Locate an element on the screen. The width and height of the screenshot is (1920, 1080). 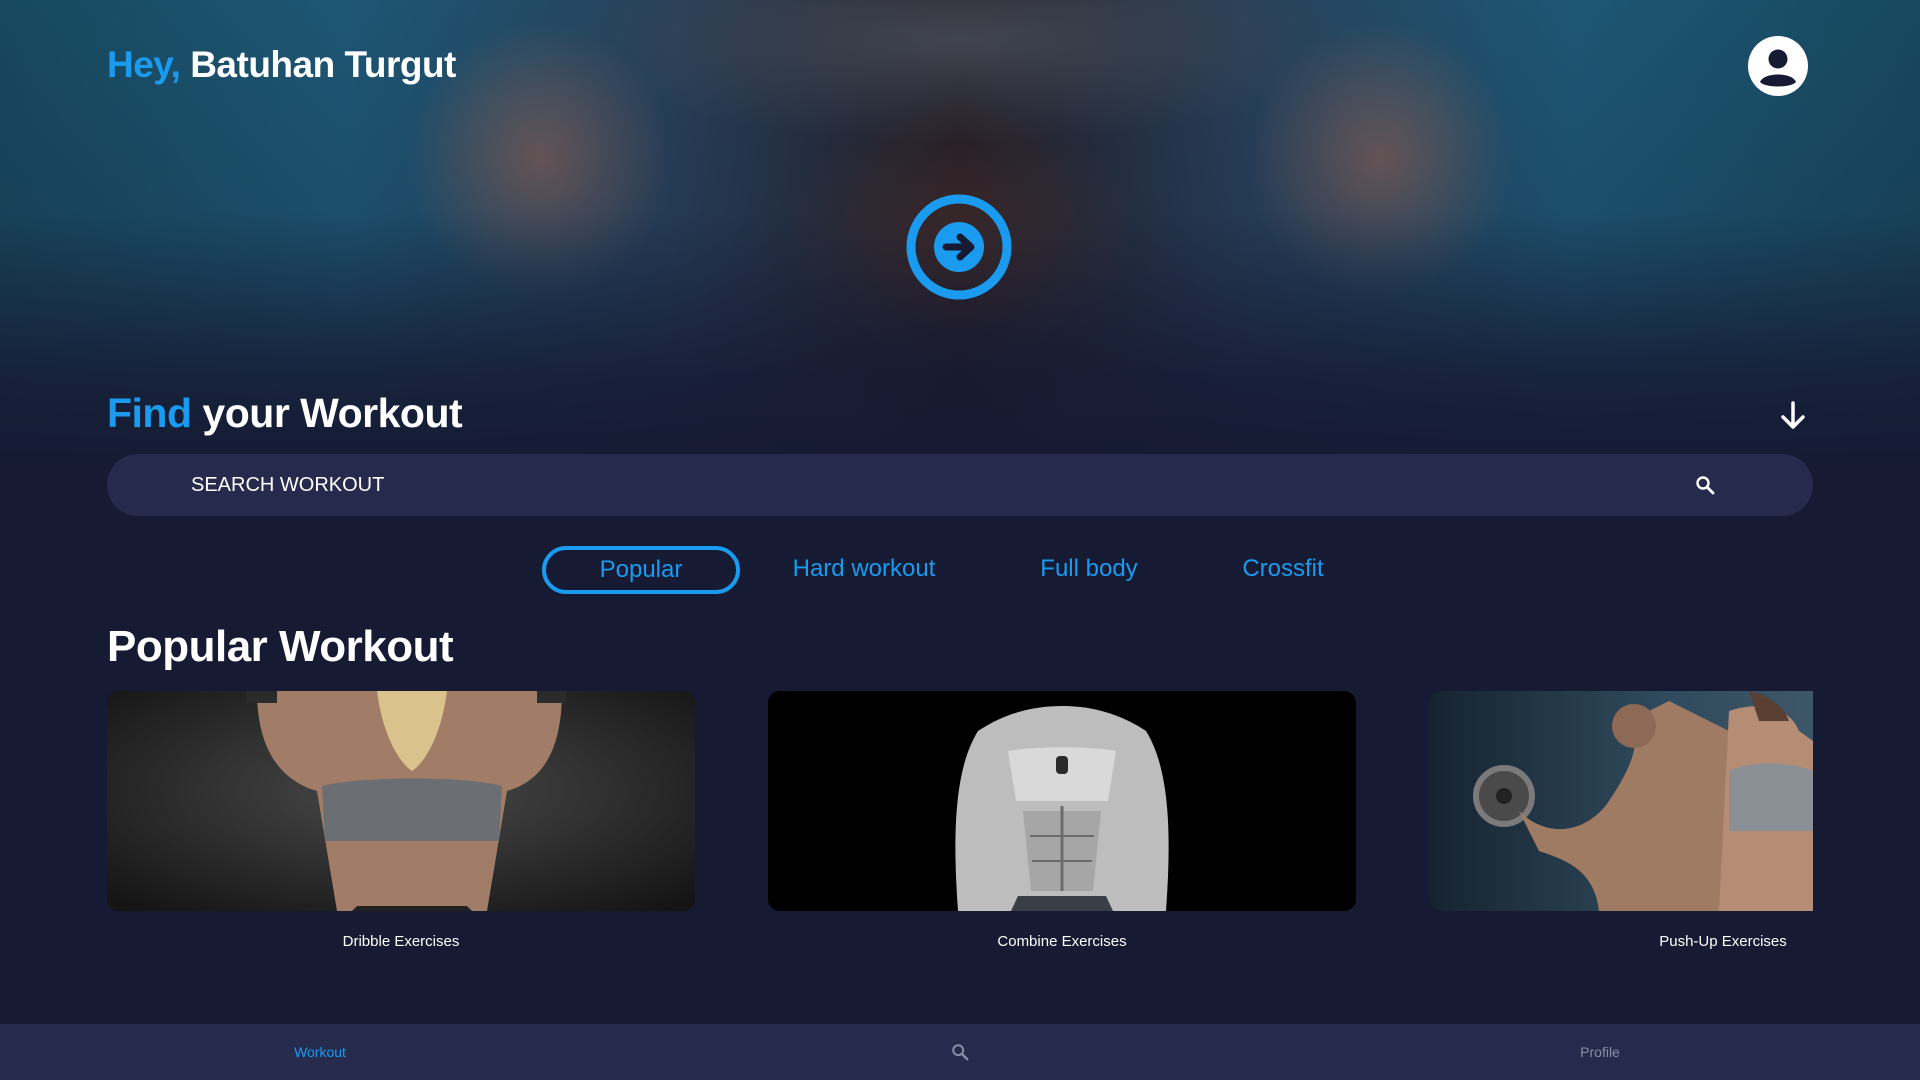
arrow-right-circle-icon is located at coordinates (959, 247).